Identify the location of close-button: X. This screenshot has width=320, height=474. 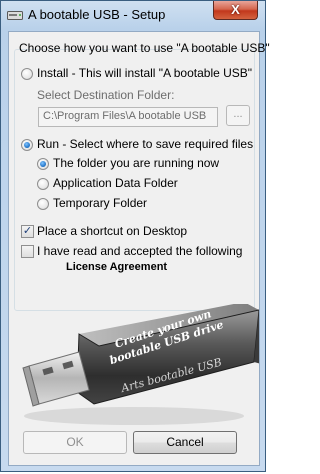
(235, 10).